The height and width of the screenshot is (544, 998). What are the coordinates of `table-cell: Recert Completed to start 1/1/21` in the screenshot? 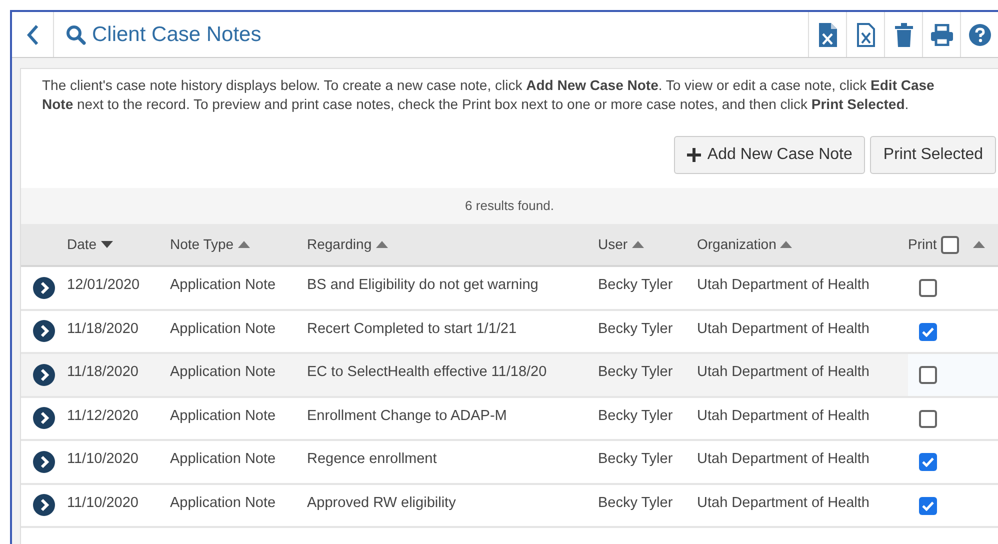 It's located at (412, 328).